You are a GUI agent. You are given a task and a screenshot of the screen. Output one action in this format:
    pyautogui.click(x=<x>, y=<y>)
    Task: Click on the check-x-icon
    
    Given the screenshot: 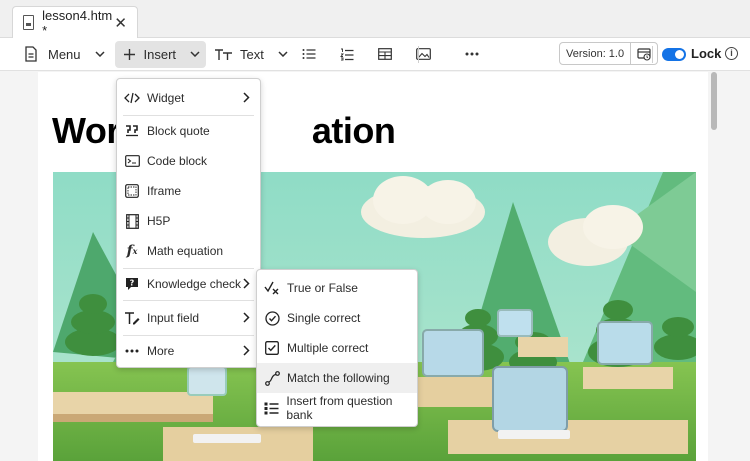 What is the action you would take?
    pyautogui.click(x=272, y=288)
    